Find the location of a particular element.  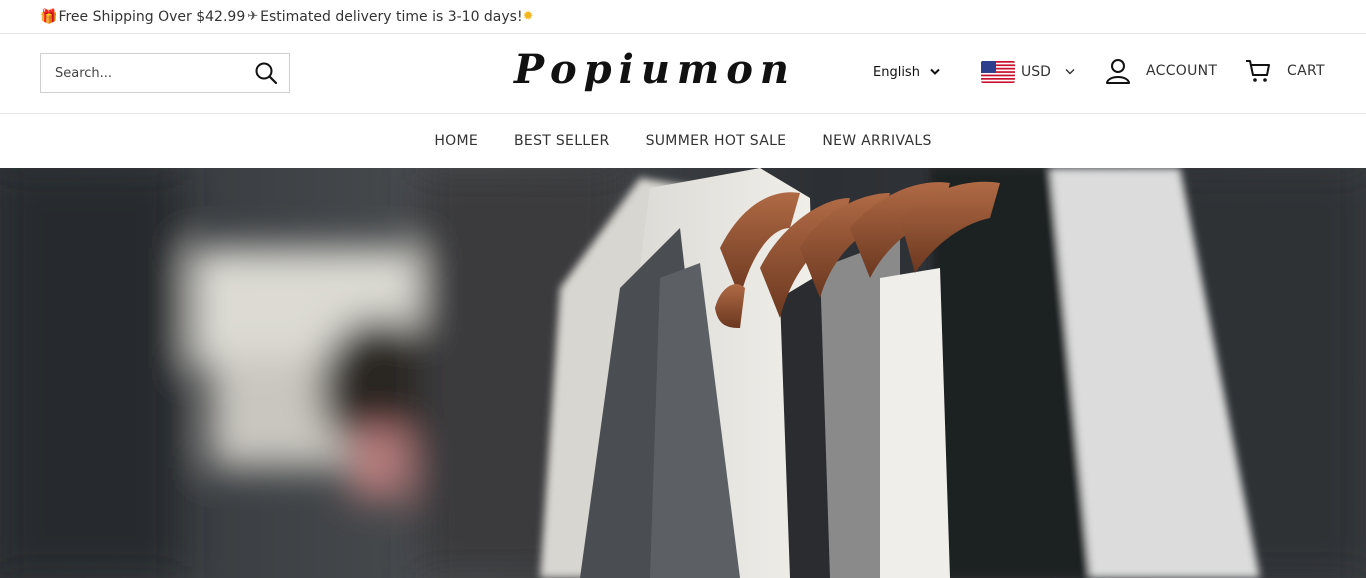

search-box is located at coordinates (165, 73).